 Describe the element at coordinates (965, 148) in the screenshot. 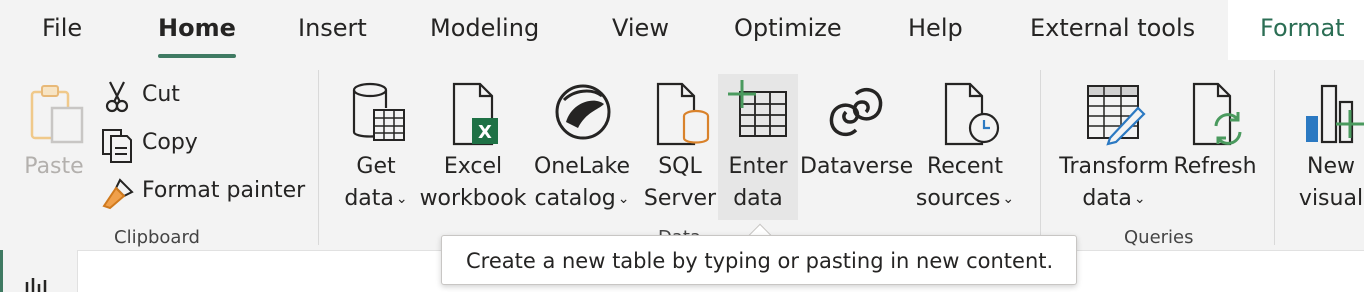

I see `recent-sources-button: Recent sources ⌄` at that location.